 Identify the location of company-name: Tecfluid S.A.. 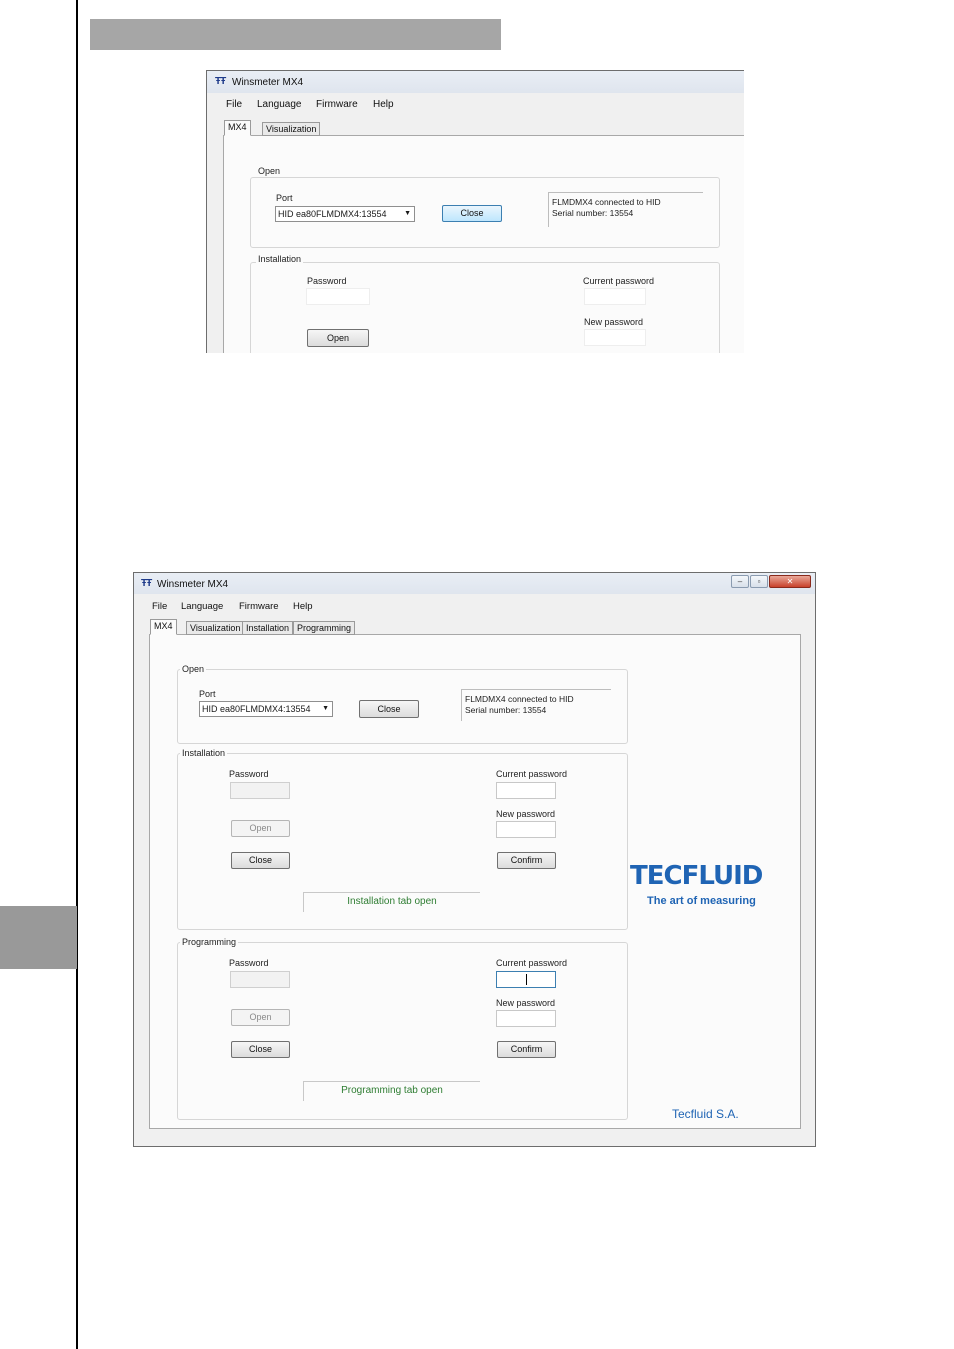
(705, 1114).